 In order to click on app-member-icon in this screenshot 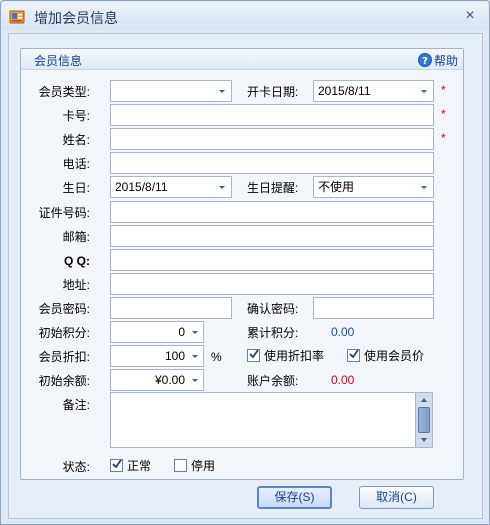, I will do `click(17, 17)`.